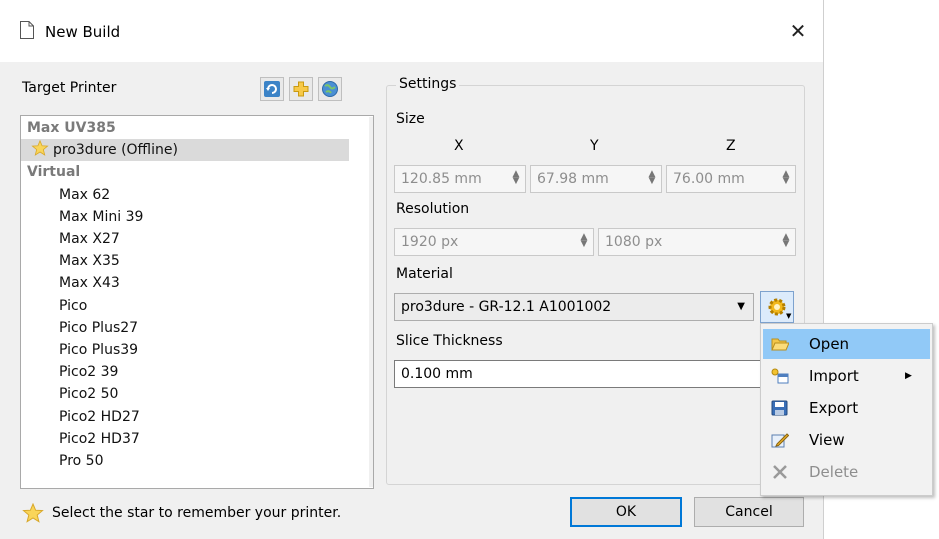 This screenshot has height=539, width=939. I want to click on menu-item-delete: Delete, so click(846, 472).